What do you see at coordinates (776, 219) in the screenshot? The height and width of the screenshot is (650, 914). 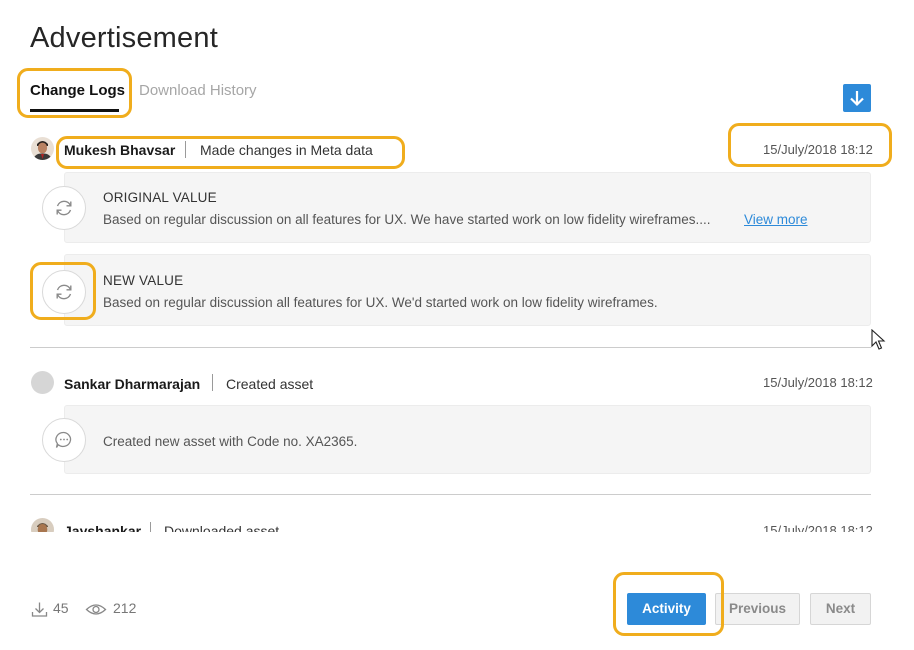 I see `view-more-link: View more` at bounding box center [776, 219].